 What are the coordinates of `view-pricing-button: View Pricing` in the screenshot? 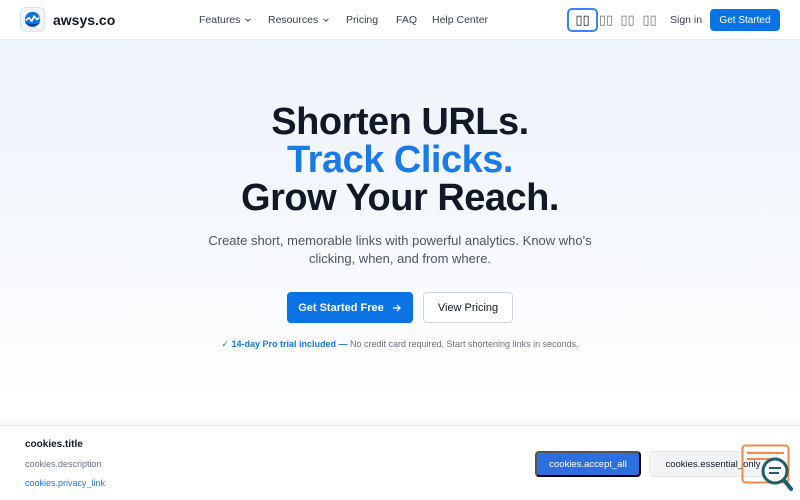 It's located at (468, 307).